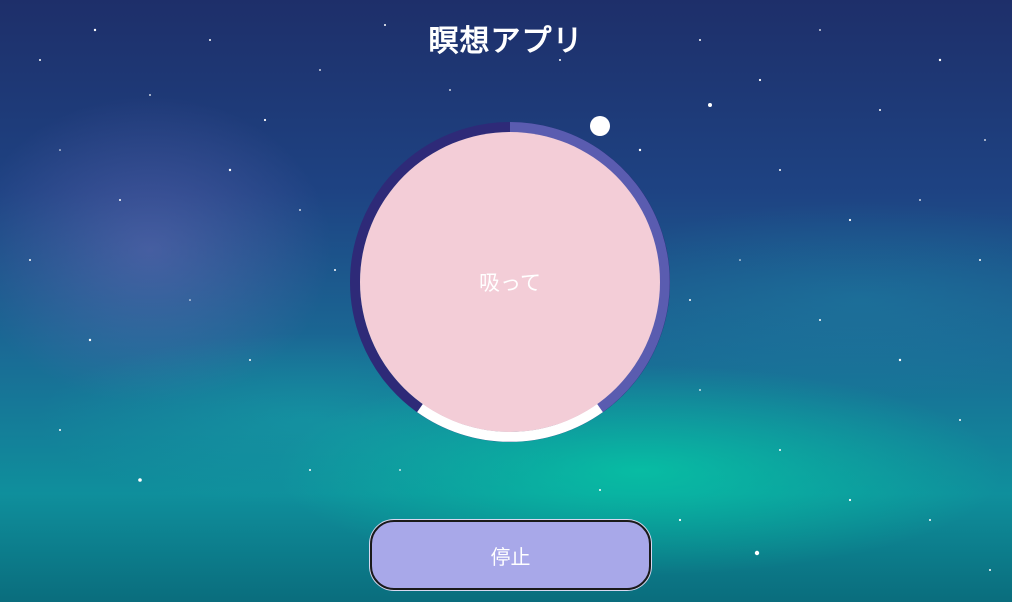 The image size is (1012, 602). I want to click on breath-phase-label: 吸って, so click(510, 283).